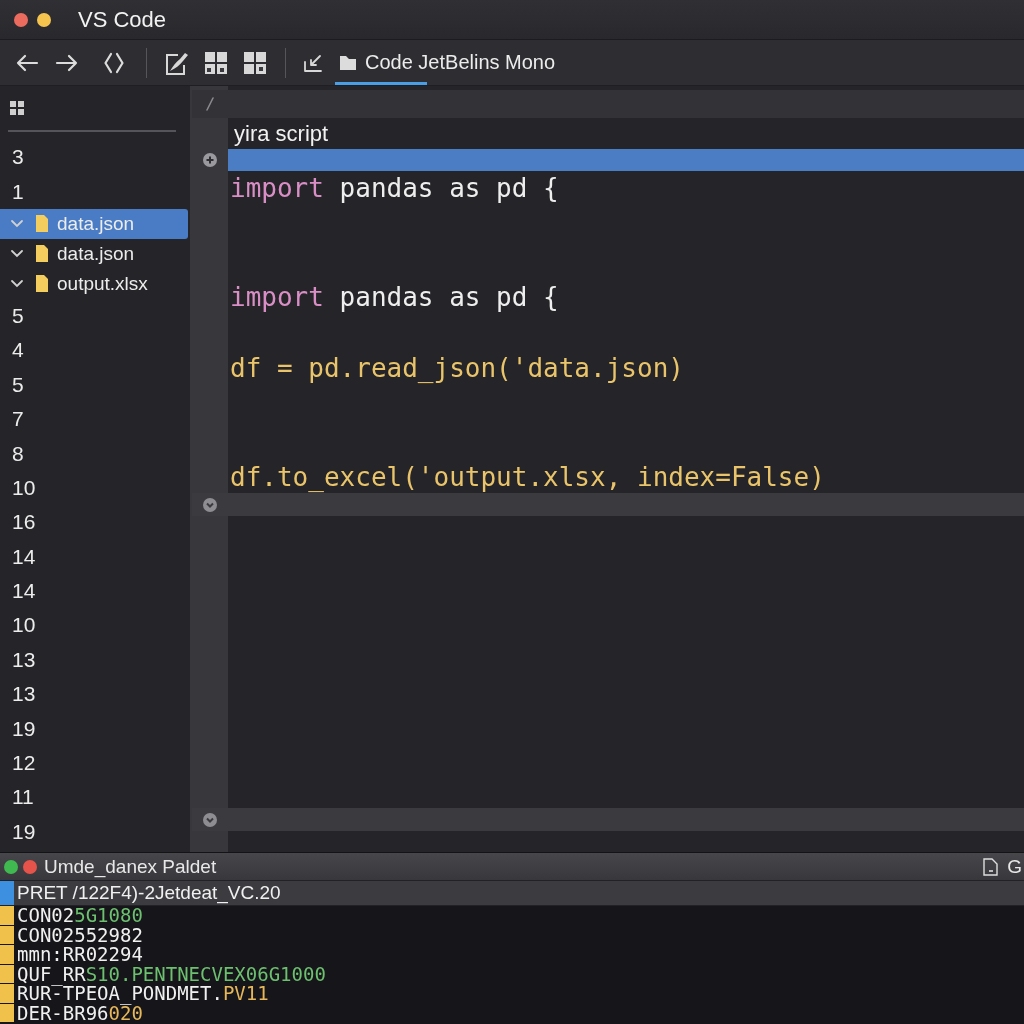  What do you see at coordinates (67, 62) in the screenshot?
I see `arrow-right-icon` at bounding box center [67, 62].